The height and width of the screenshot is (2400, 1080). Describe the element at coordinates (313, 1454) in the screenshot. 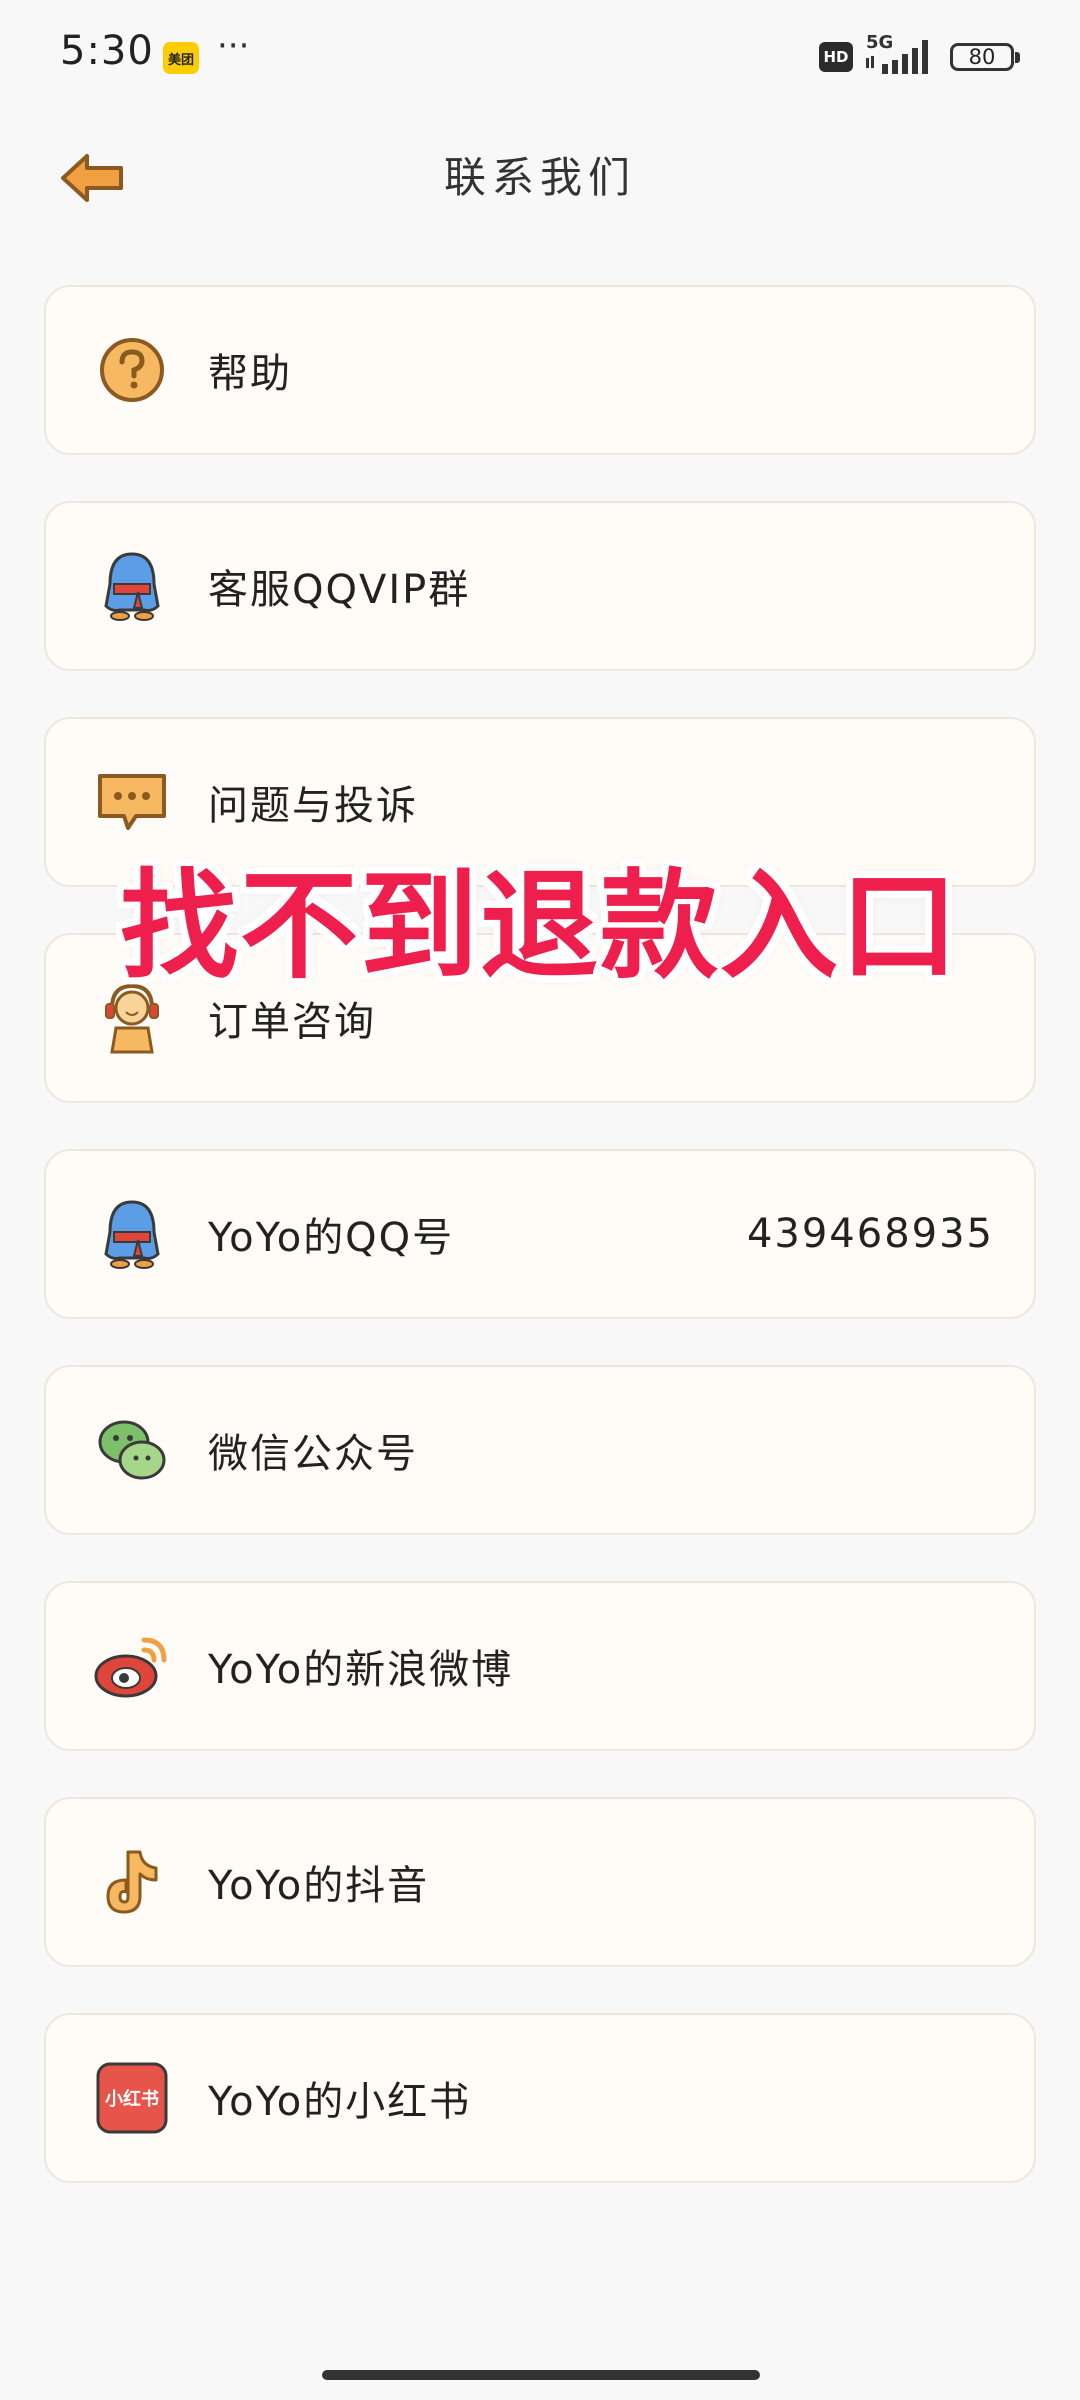

I see `item-label: 微信公众号` at that location.